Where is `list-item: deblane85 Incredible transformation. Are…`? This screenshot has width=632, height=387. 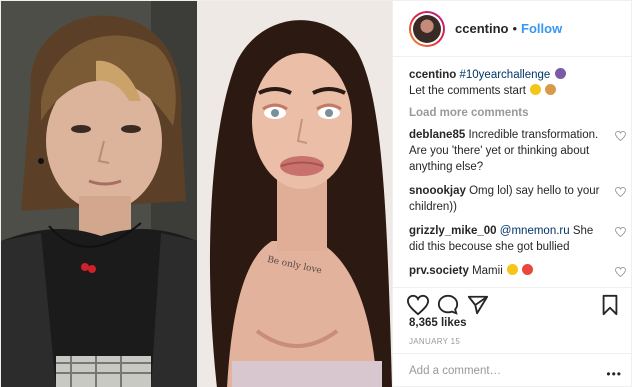 list-item: deblane85 Incredible transformation. Are… is located at coordinates (520, 151).